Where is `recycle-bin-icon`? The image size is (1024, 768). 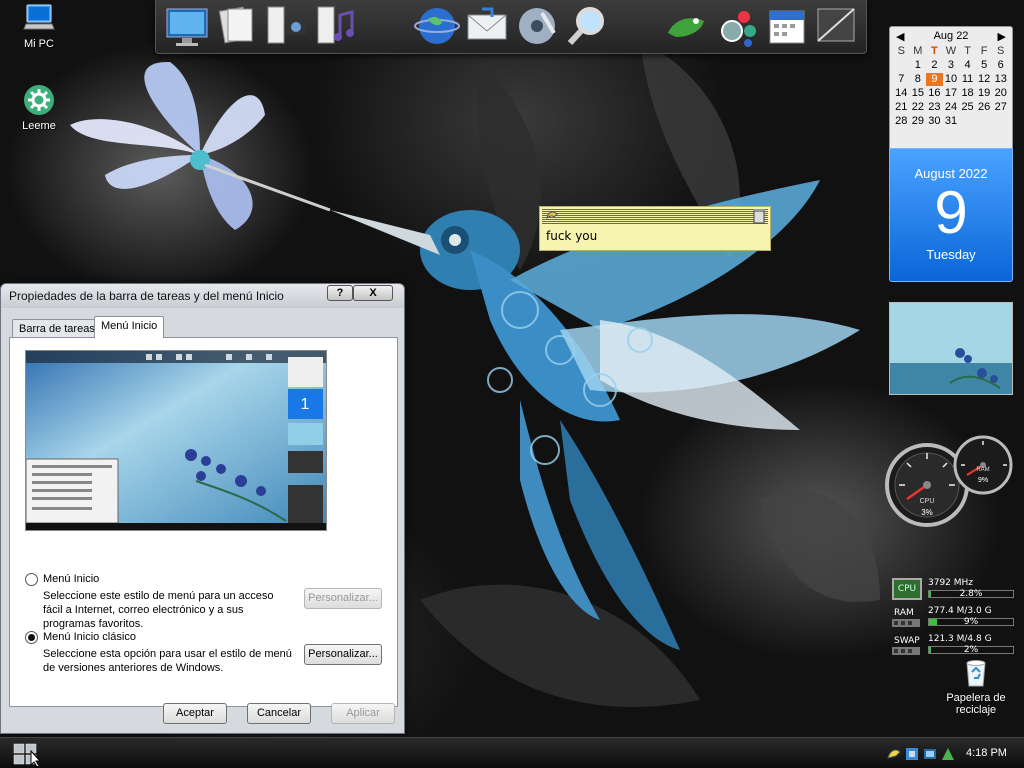 recycle-bin-icon is located at coordinates (976, 673).